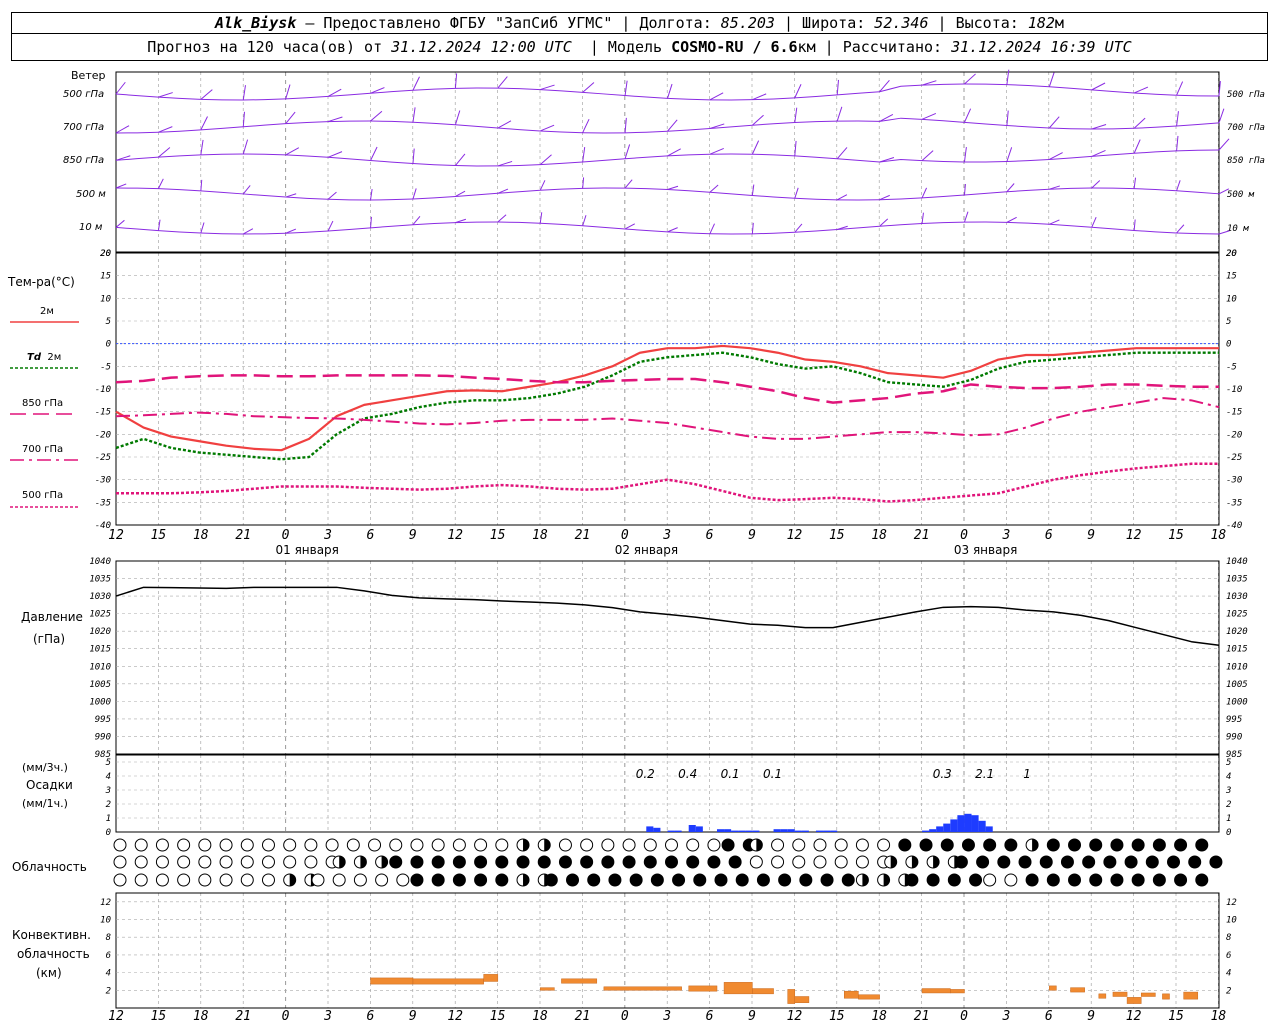 The image size is (1280, 1024). What do you see at coordinates (752, 535) in the screenshot?
I see `temp-xtick-label: 9` at bounding box center [752, 535].